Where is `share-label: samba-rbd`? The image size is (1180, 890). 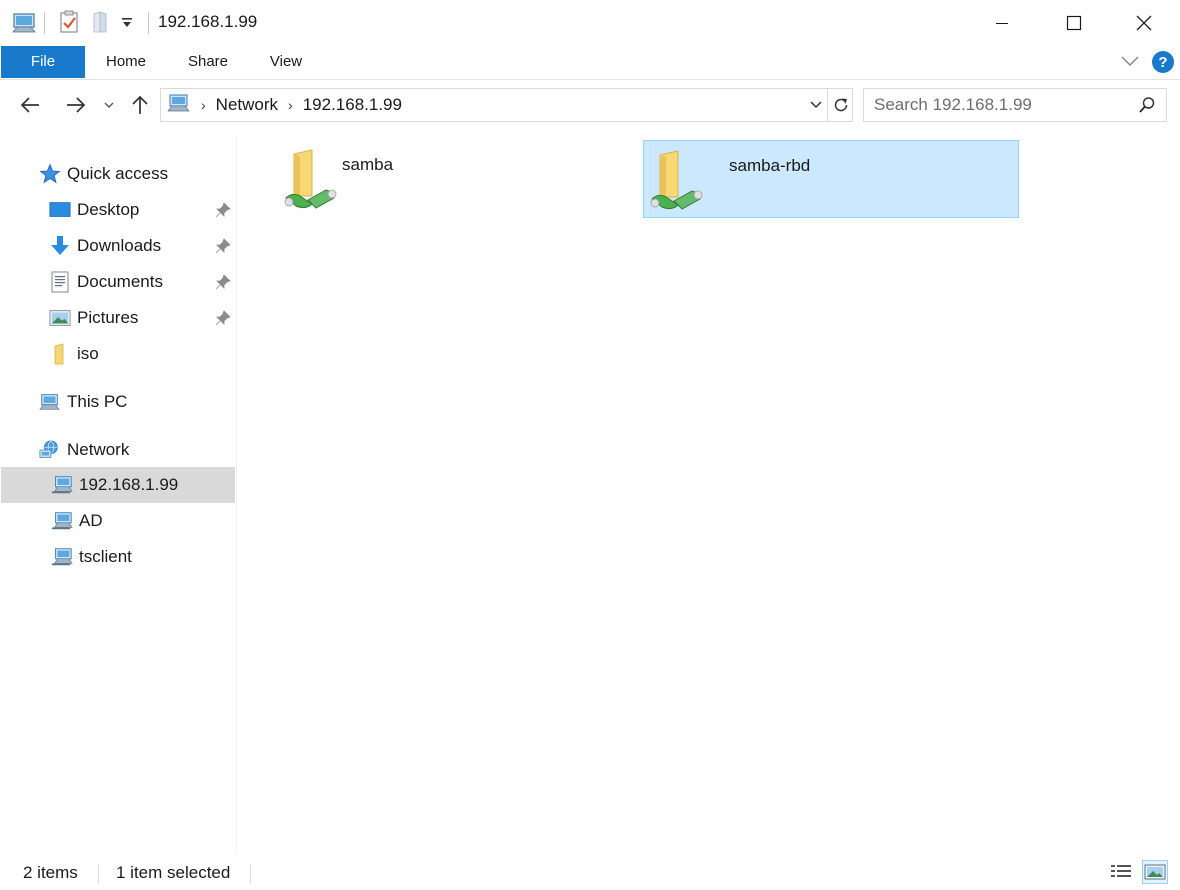 share-label: samba-rbd is located at coordinates (770, 165).